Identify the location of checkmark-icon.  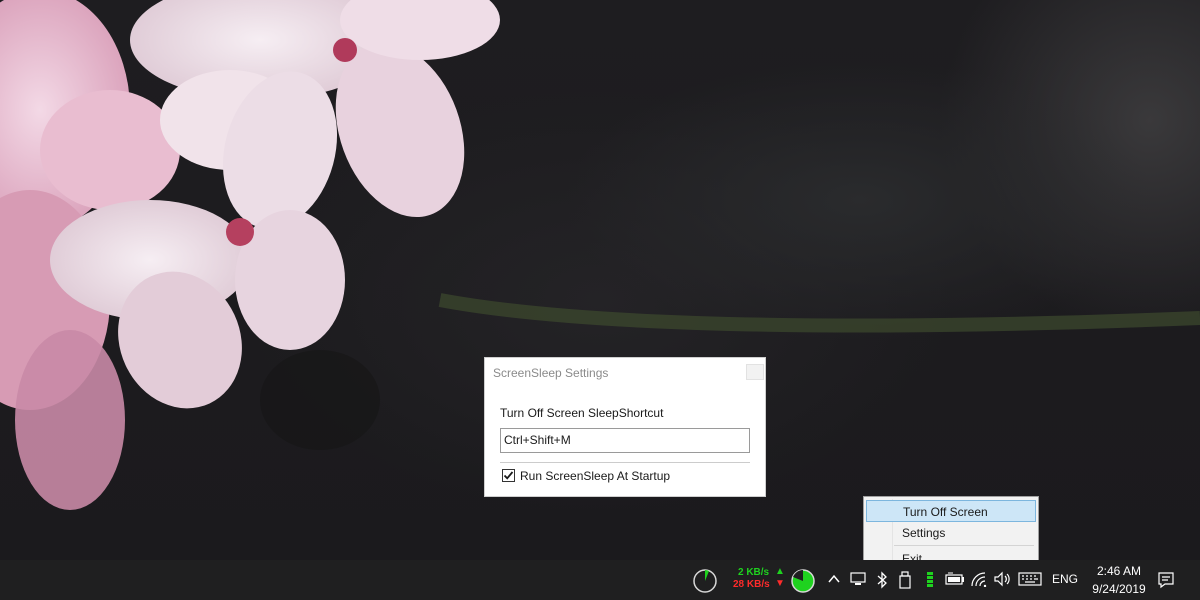
(508, 475).